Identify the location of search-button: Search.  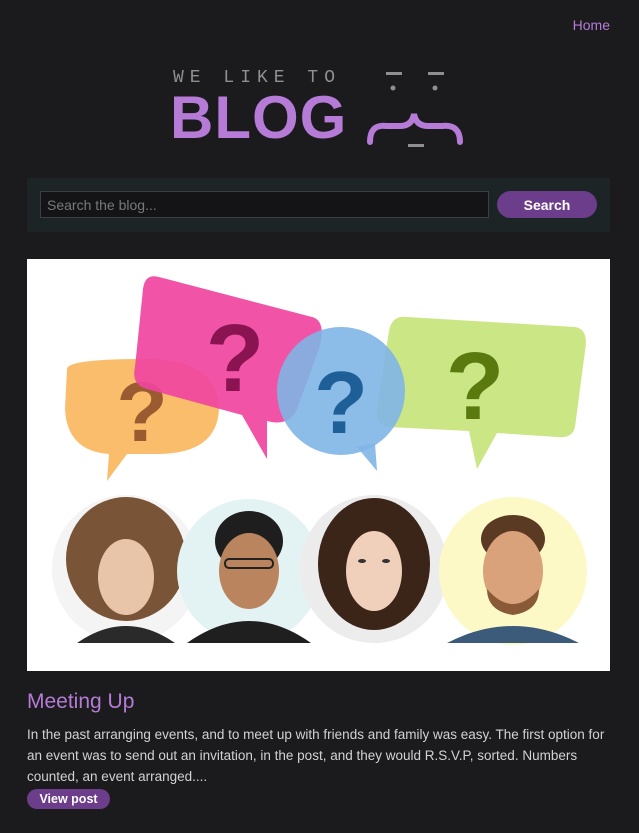
(547, 204).